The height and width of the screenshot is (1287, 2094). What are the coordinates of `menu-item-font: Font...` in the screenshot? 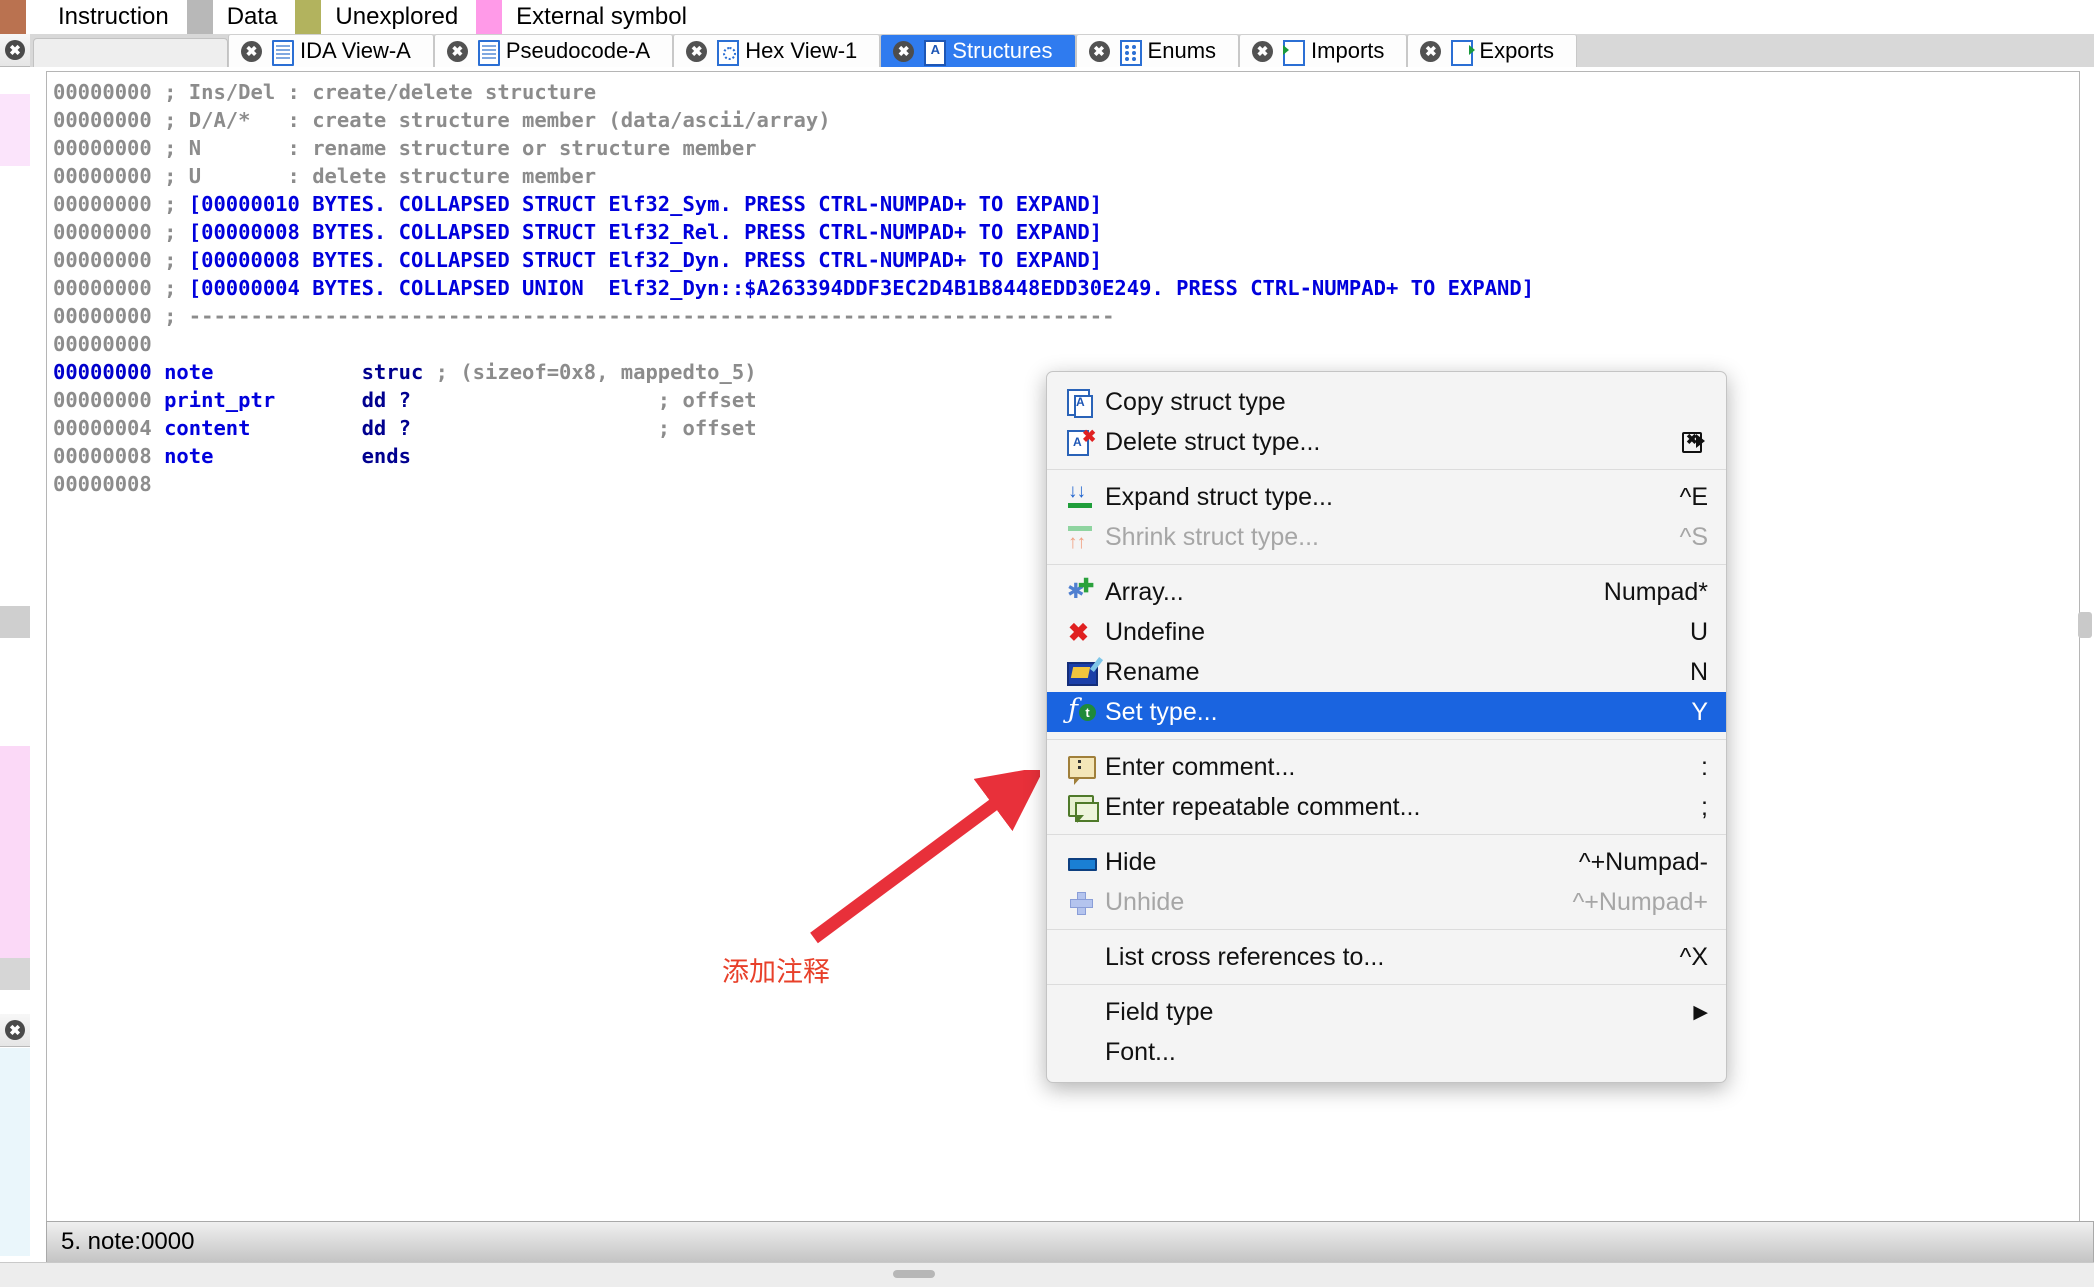 It's located at (1386, 1052).